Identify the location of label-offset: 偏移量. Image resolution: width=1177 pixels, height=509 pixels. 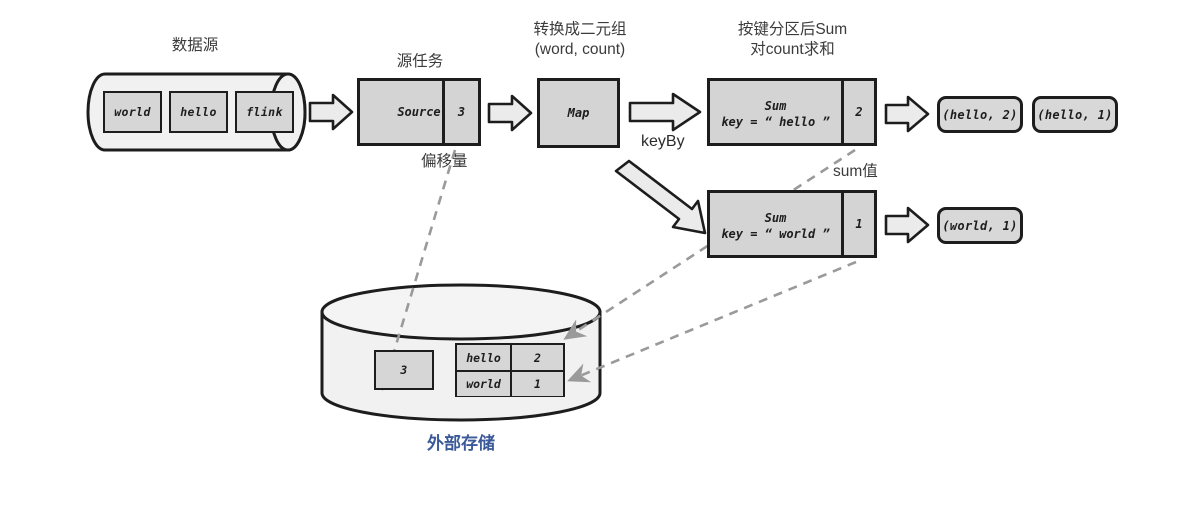
(444, 161).